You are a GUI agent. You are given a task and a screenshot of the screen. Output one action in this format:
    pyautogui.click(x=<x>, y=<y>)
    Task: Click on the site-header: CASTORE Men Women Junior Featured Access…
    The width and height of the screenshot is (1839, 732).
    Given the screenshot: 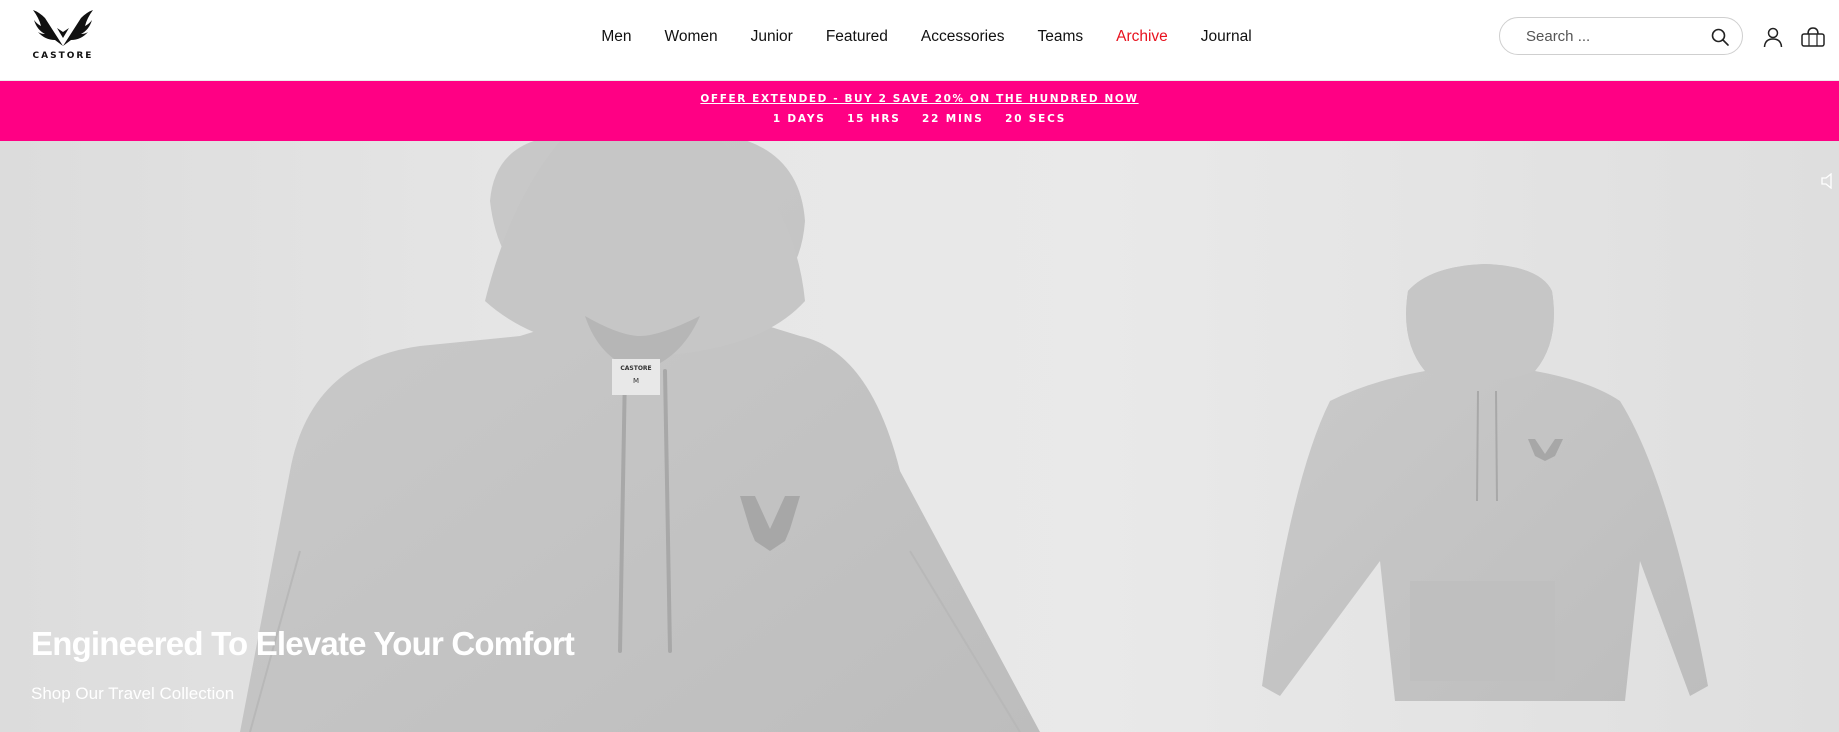 What is the action you would take?
    pyautogui.click(x=919, y=40)
    